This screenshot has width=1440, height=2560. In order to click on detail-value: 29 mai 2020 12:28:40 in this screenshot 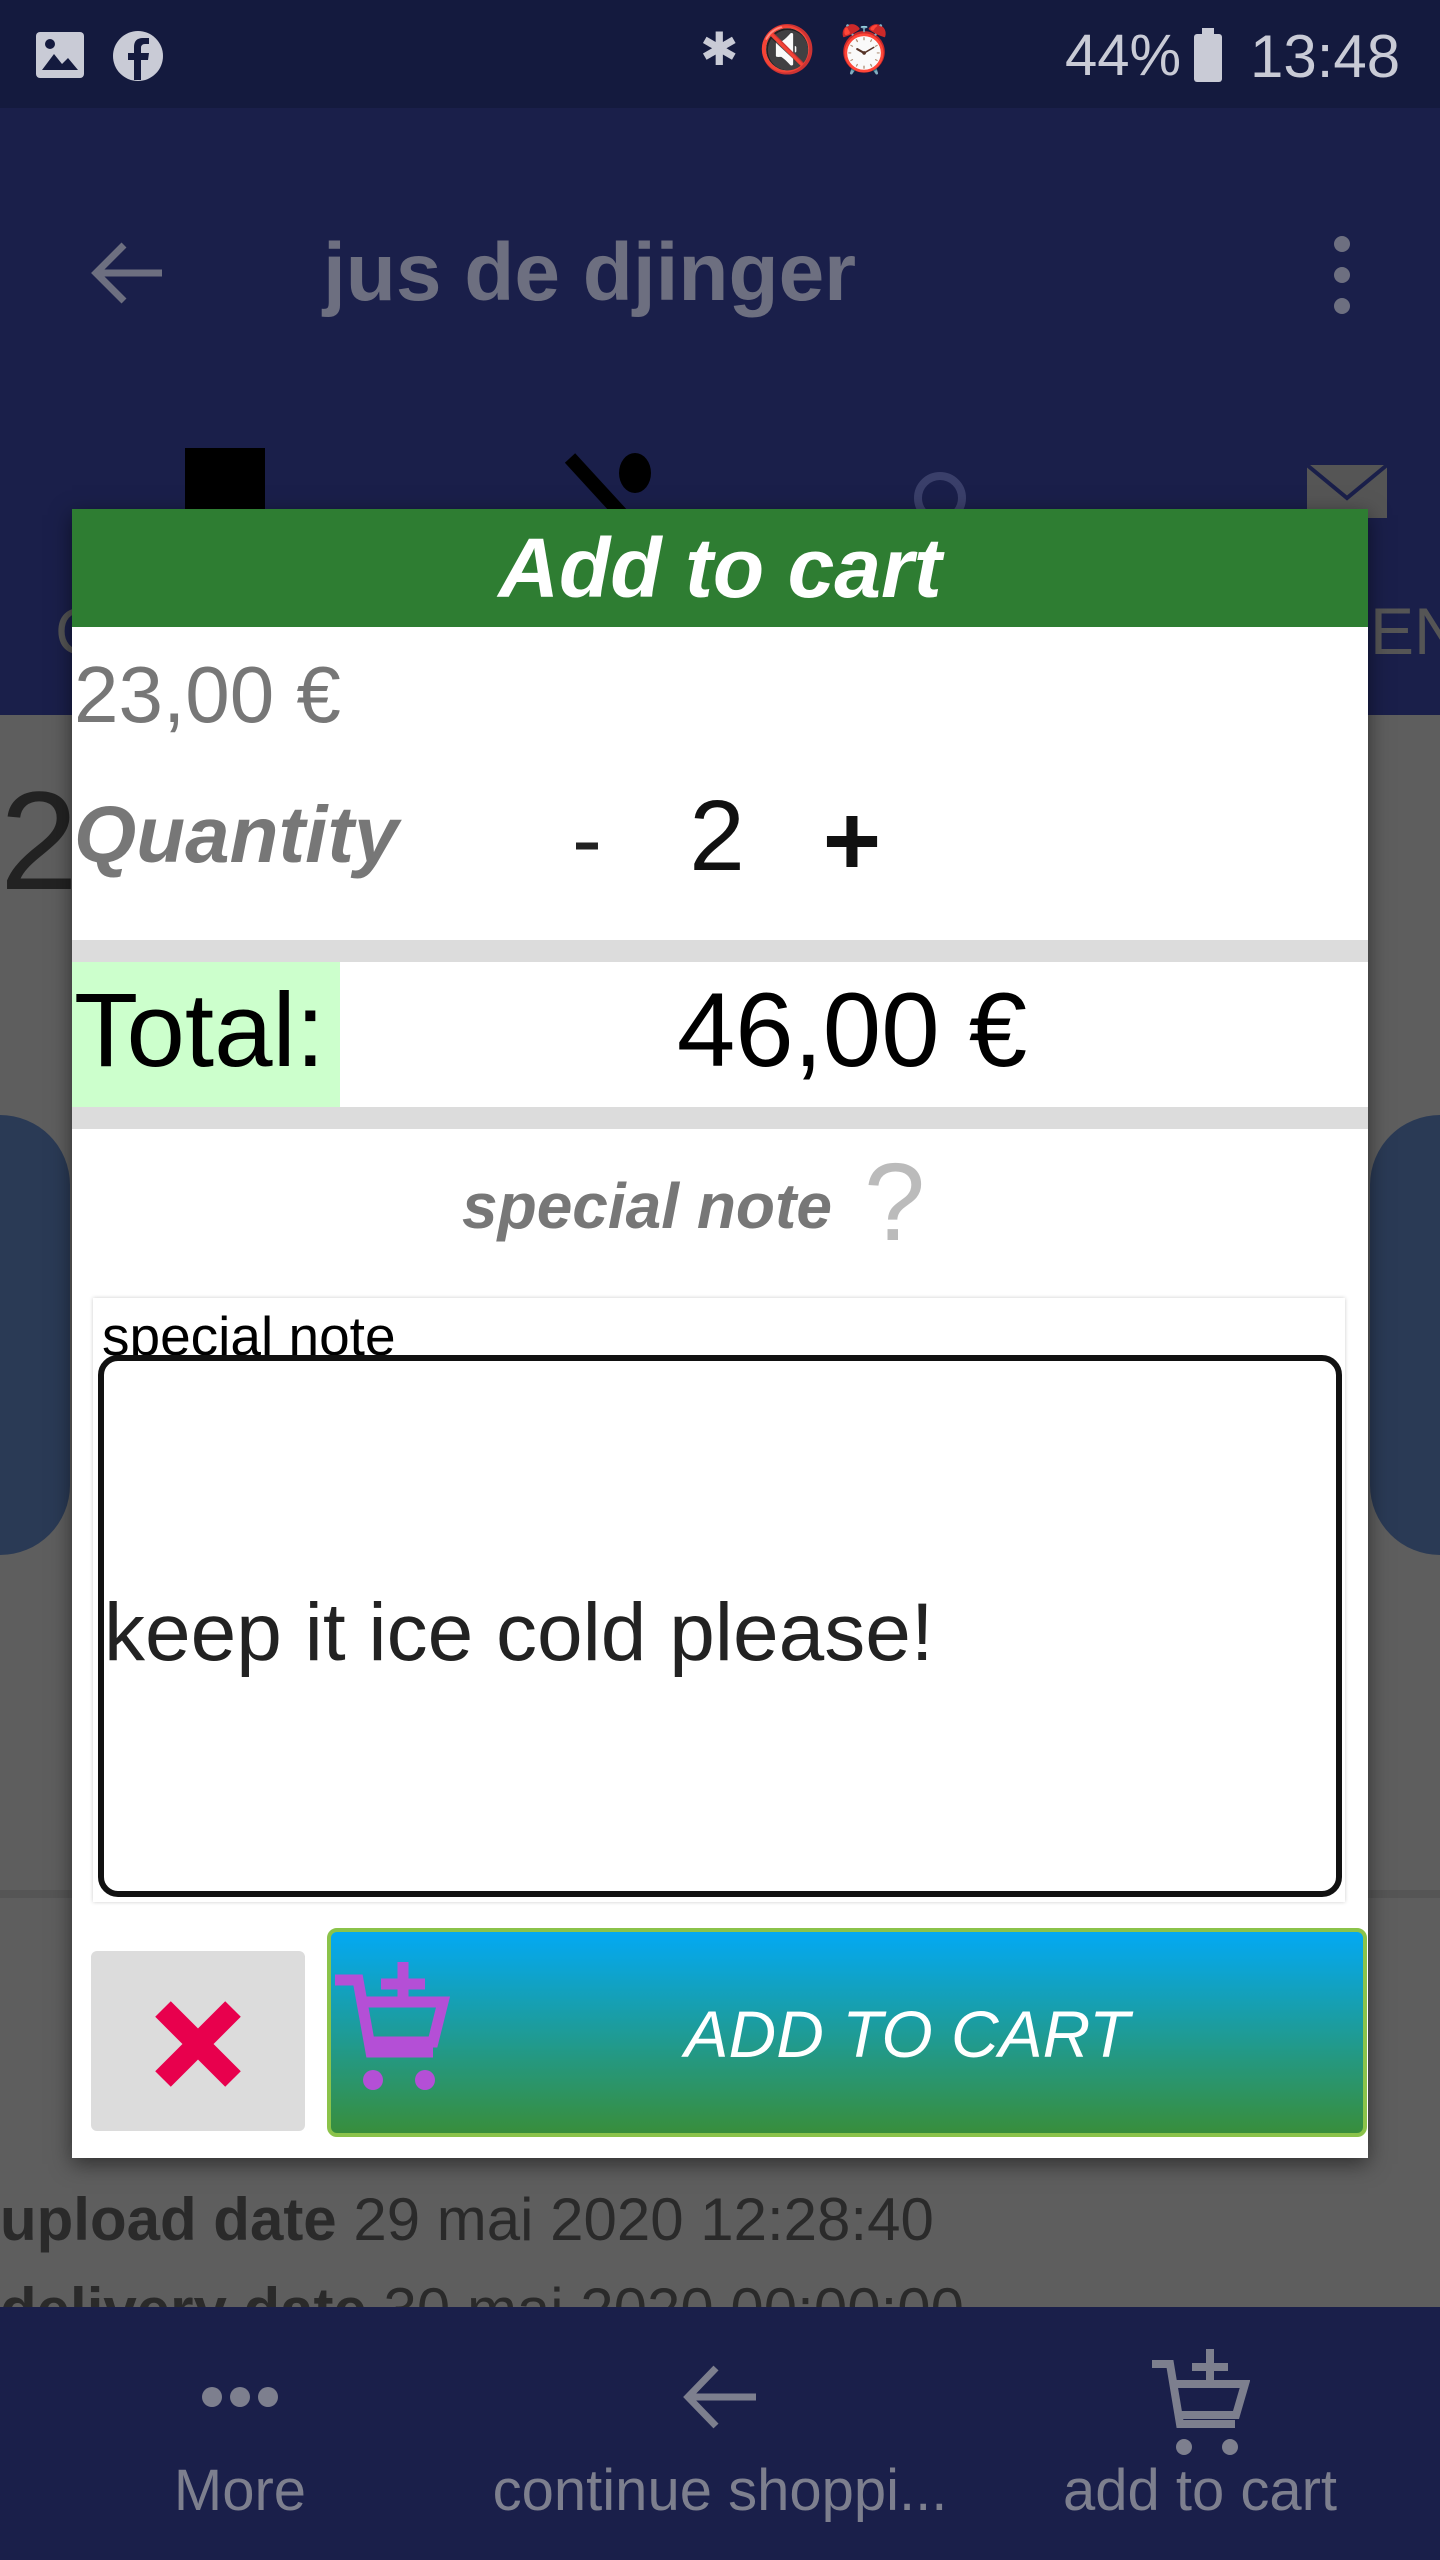, I will do `click(643, 2219)`.